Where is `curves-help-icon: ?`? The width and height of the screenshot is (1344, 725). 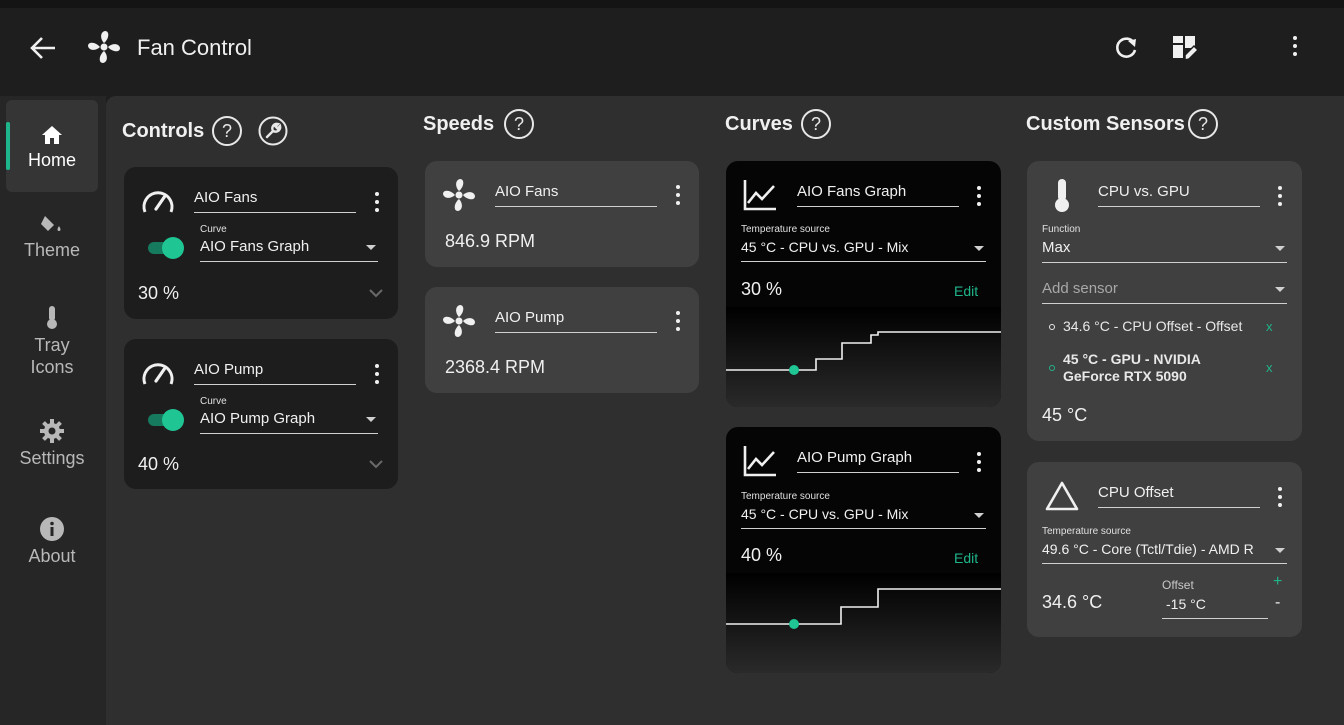 curves-help-icon: ? is located at coordinates (816, 124).